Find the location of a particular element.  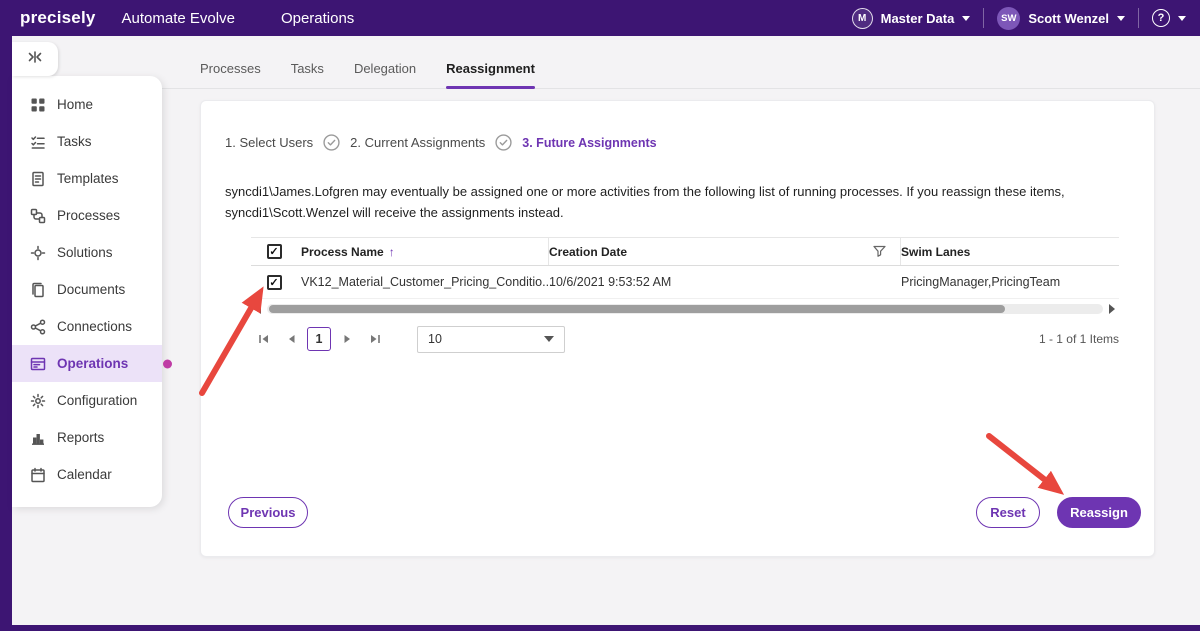

tab-reassignment: Reassignment is located at coordinates (490, 75).